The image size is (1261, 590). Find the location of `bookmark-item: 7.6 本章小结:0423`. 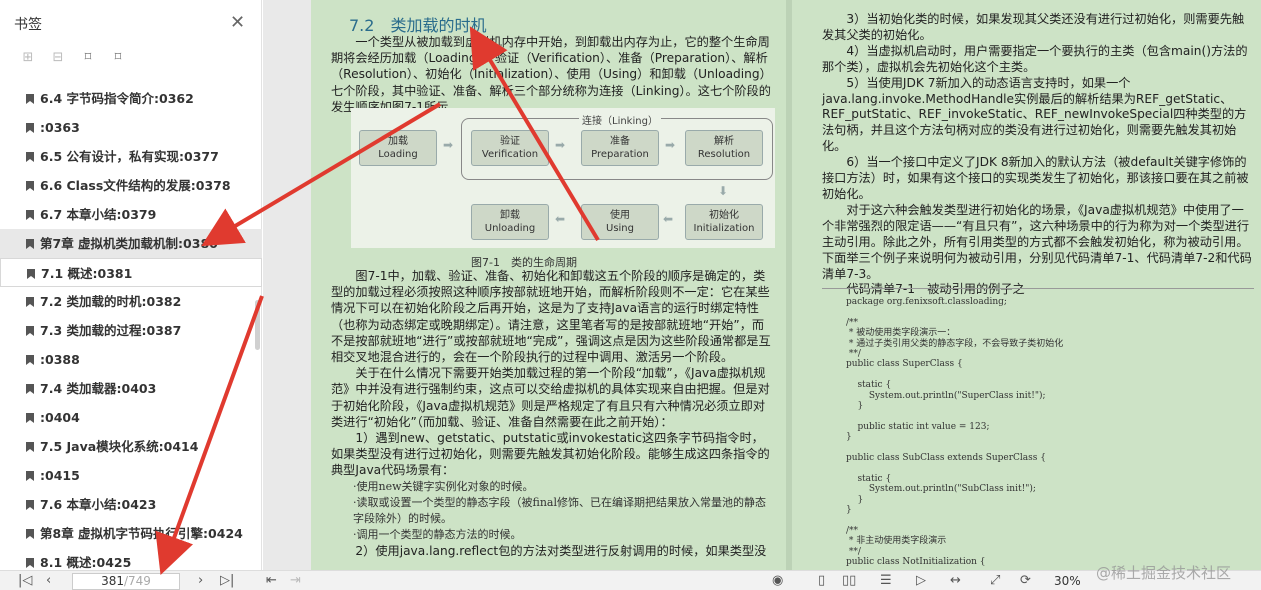

bookmark-item: 7.6 本章小结:0423 is located at coordinates (131, 504).